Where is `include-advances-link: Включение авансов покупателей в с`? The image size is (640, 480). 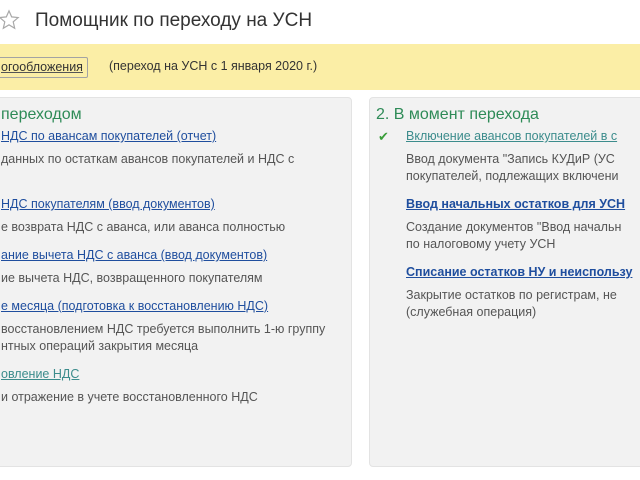 include-advances-link: Включение авансов покупателей в с is located at coordinates (511, 136).